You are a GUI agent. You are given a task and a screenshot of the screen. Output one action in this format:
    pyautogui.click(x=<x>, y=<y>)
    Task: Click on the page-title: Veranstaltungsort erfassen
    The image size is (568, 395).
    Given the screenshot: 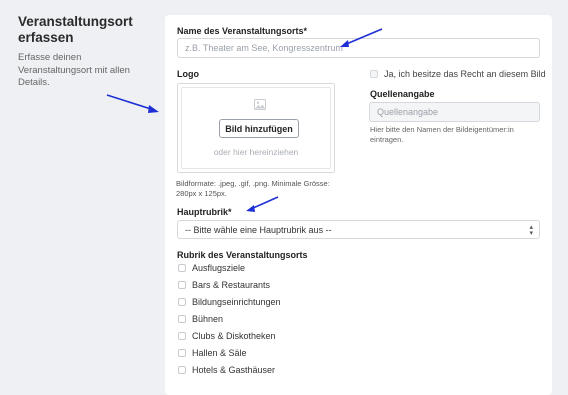 What is the action you would take?
    pyautogui.click(x=88, y=30)
    